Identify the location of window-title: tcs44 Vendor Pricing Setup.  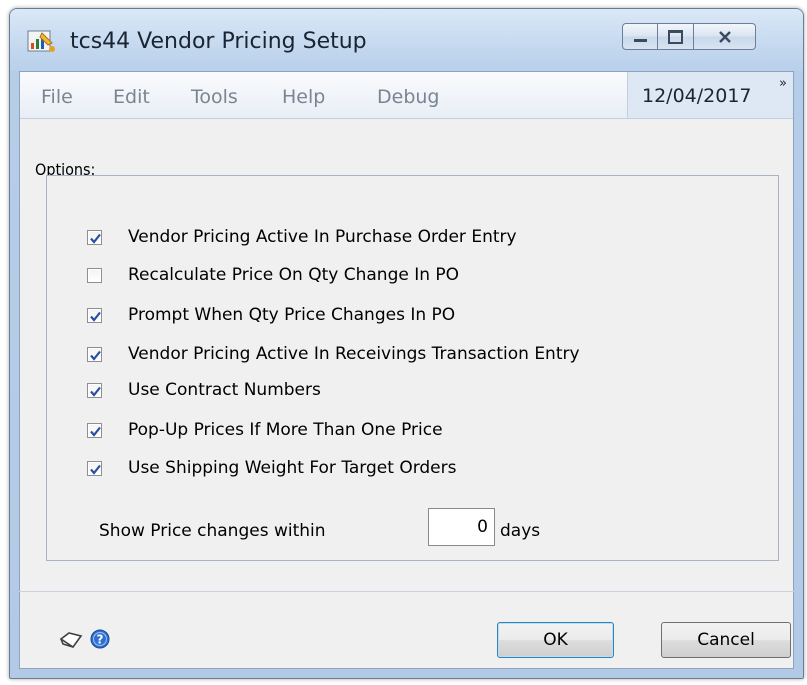
(218, 41).